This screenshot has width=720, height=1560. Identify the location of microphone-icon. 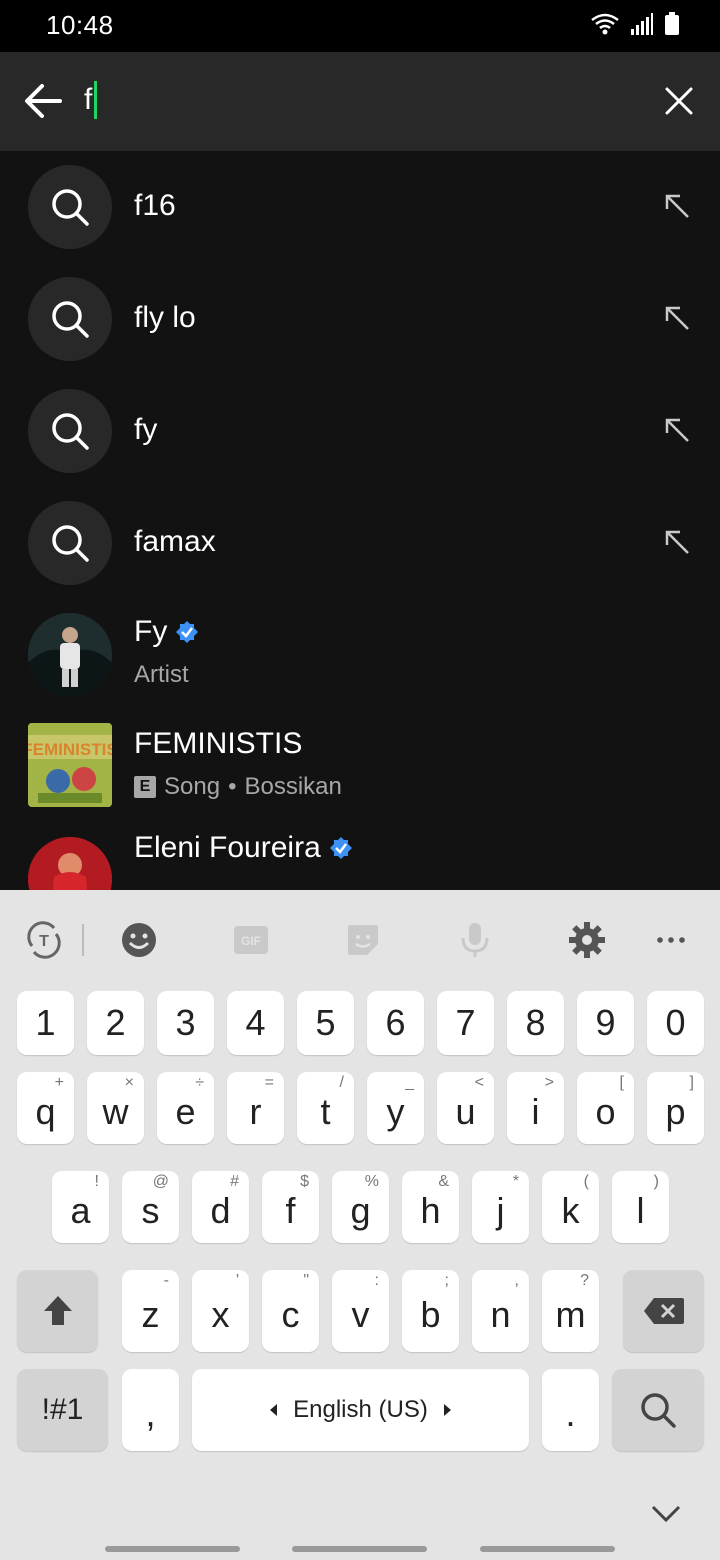
(475, 940).